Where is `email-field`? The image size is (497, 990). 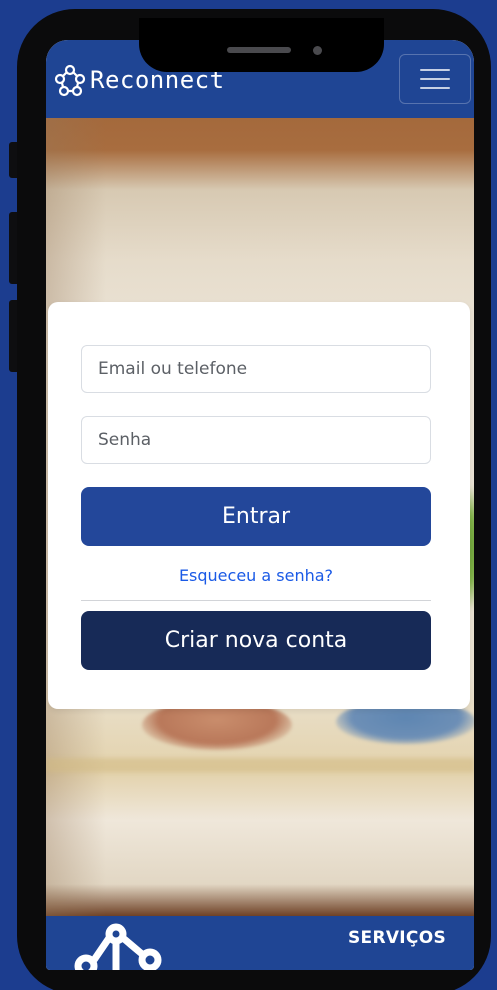 email-field is located at coordinates (256, 369).